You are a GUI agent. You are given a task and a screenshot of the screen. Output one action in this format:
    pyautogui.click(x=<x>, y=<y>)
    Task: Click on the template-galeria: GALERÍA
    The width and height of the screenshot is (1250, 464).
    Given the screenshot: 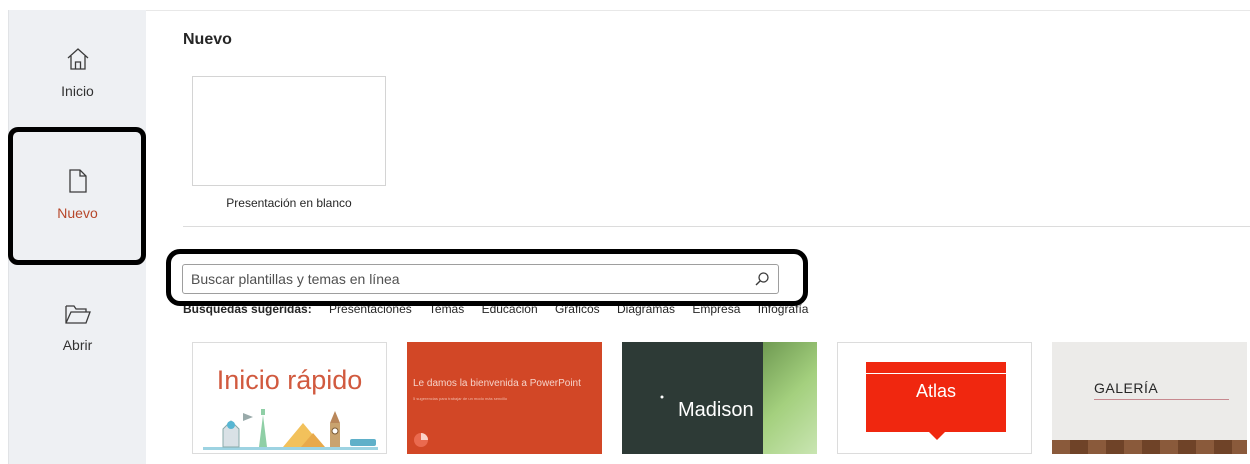 What is the action you would take?
    pyautogui.click(x=1149, y=398)
    